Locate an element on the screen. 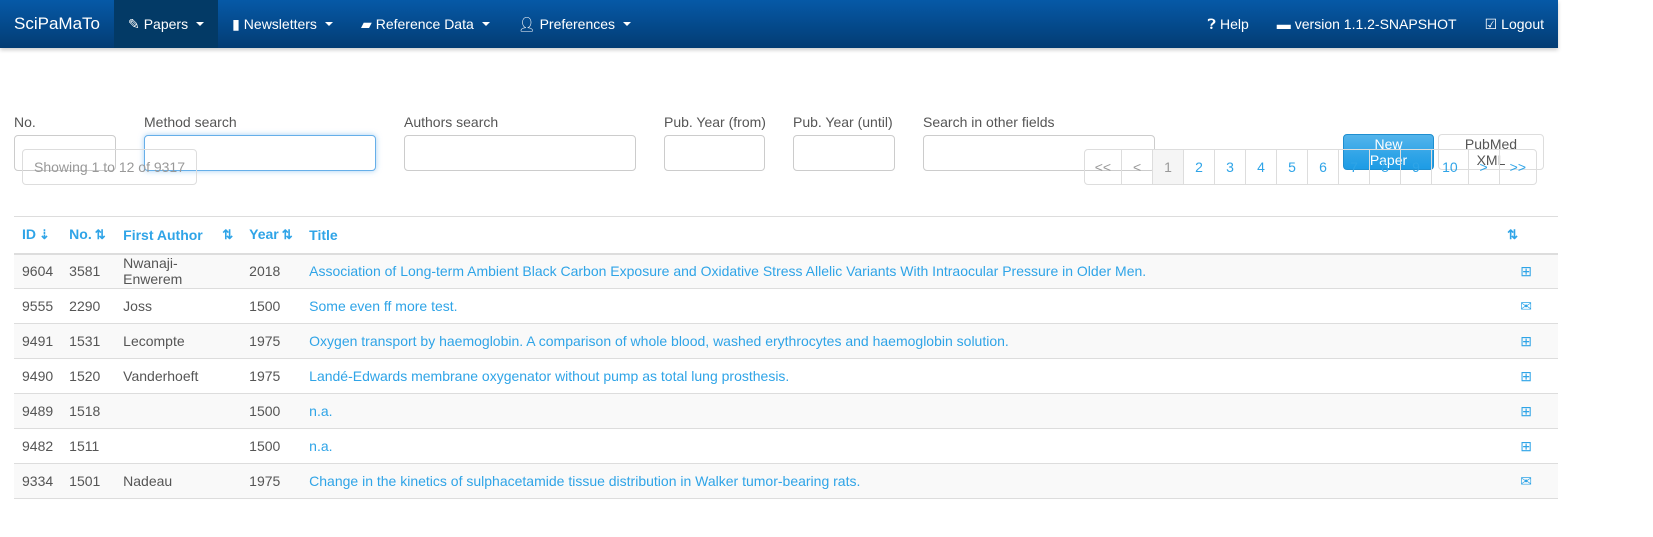 The height and width of the screenshot is (537, 1653). year-until-label: Pub. Year (until) is located at coordinates (843, 122).